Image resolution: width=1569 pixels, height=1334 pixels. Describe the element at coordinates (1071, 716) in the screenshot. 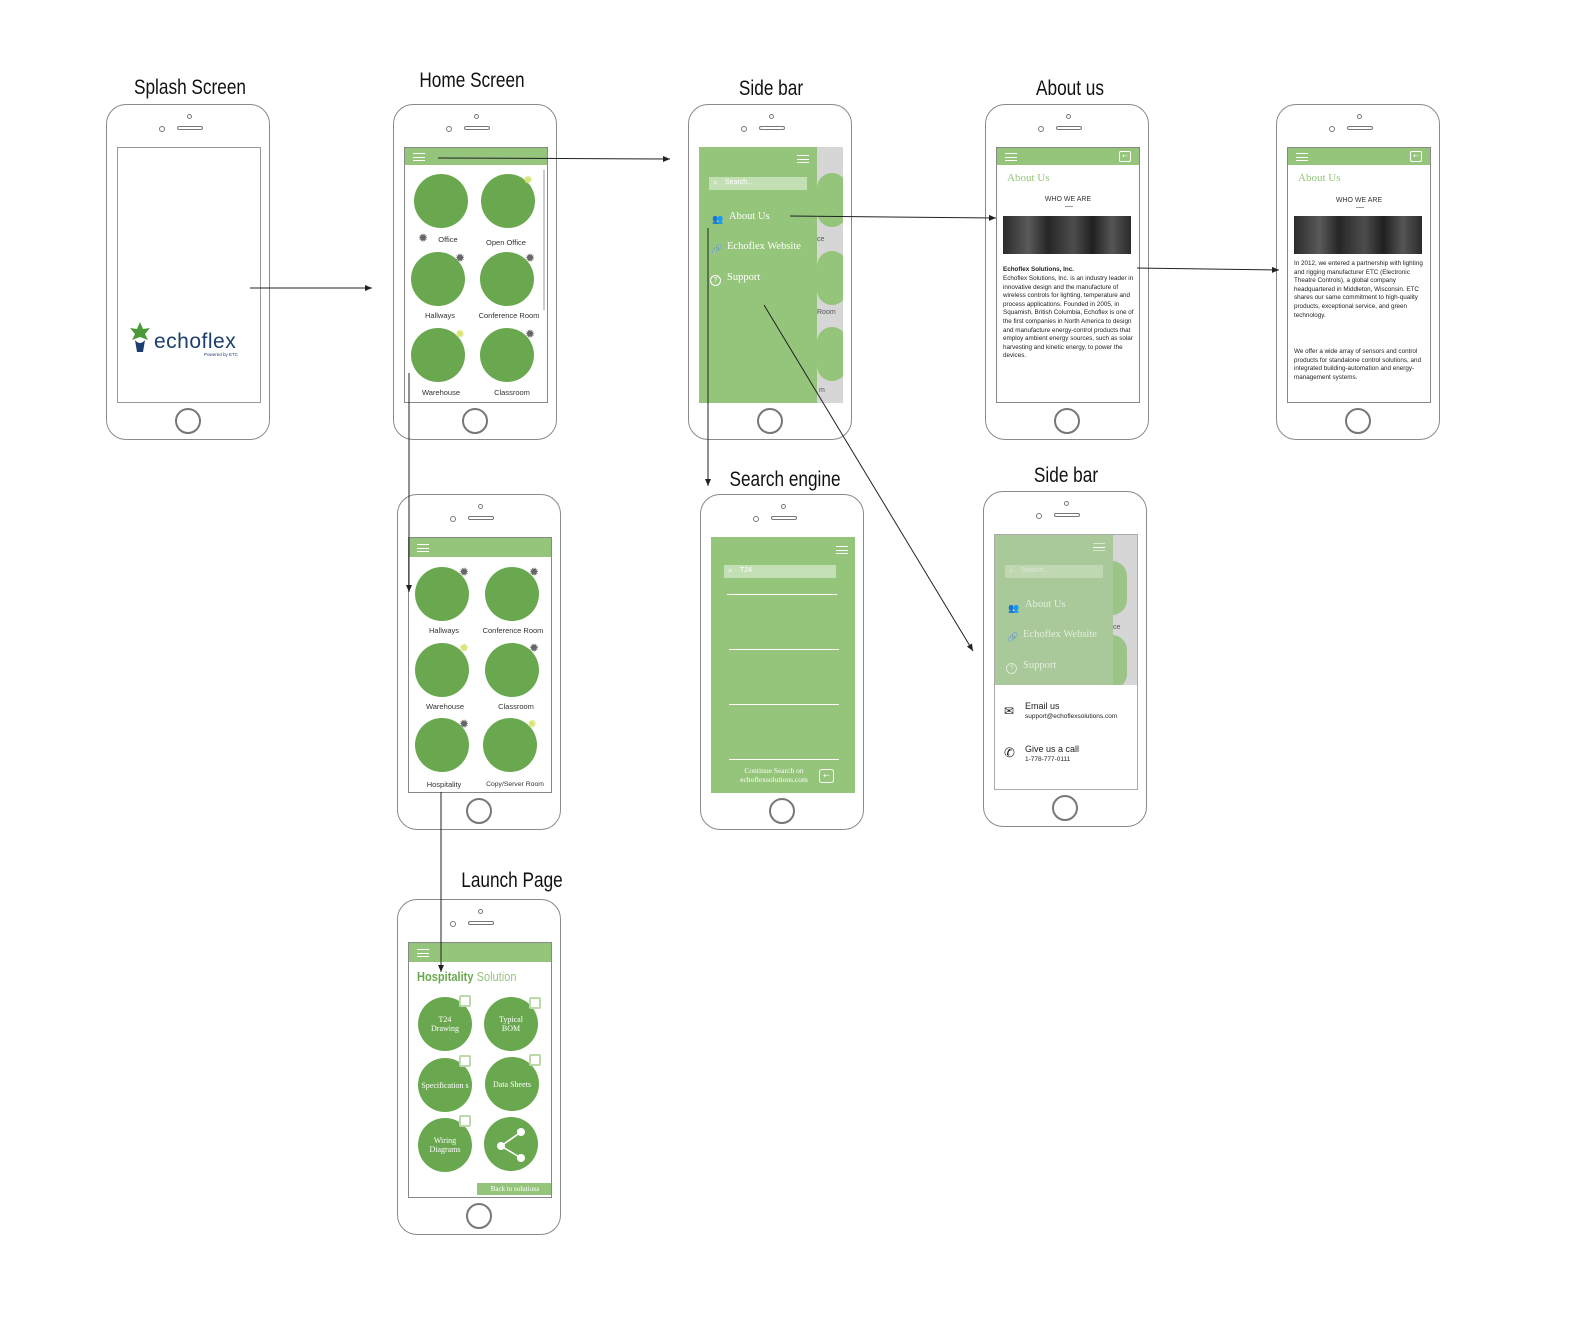

I see `email-link: support@echoflexsolutions.com` at that location.